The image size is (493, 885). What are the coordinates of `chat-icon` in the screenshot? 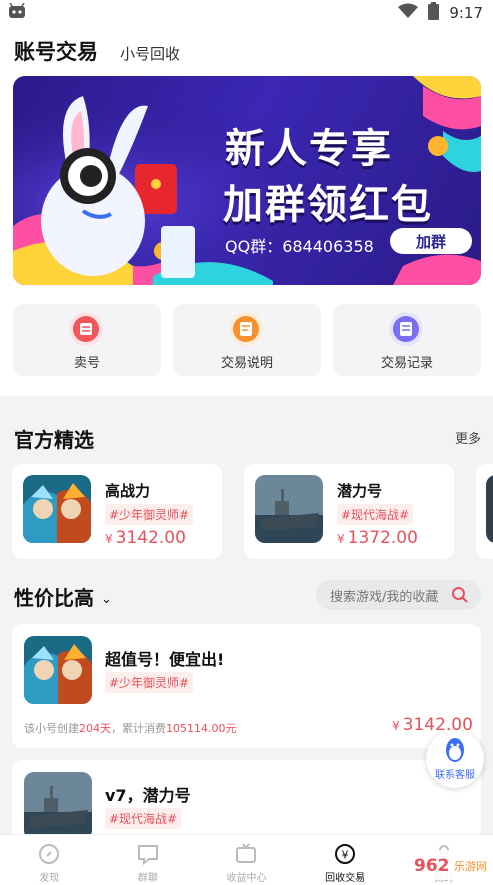 It's located at (148, 854).